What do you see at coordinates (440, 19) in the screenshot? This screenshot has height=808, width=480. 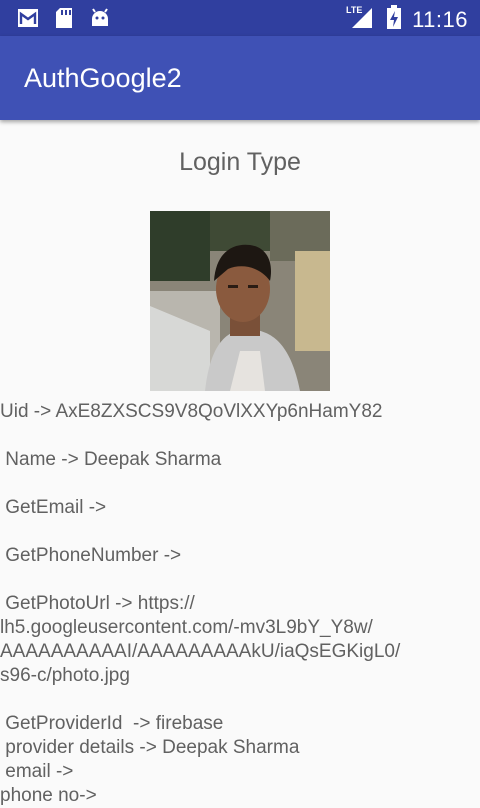 I see `clock: 11:16` at bounding box center [440, 19].